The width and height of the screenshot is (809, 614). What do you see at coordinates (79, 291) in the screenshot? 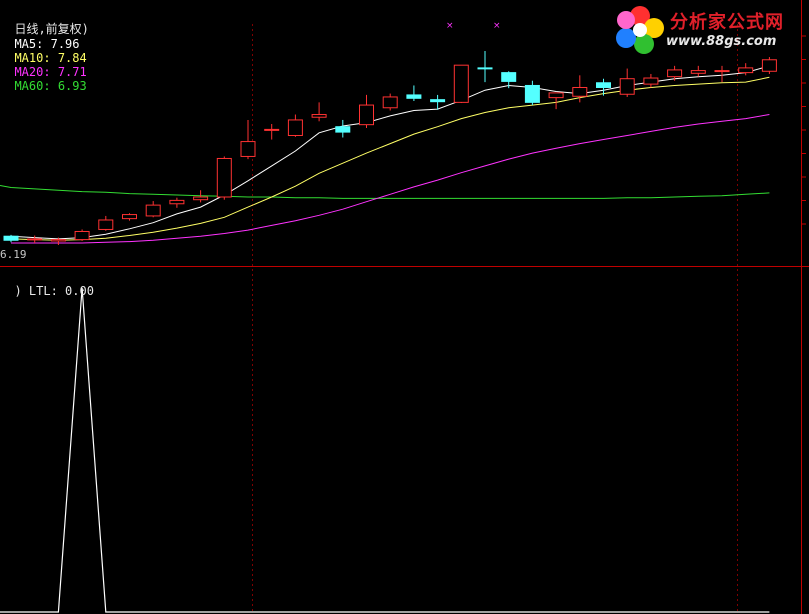
I see `ltl-value: 0.00` at bounding box center [79, 291].